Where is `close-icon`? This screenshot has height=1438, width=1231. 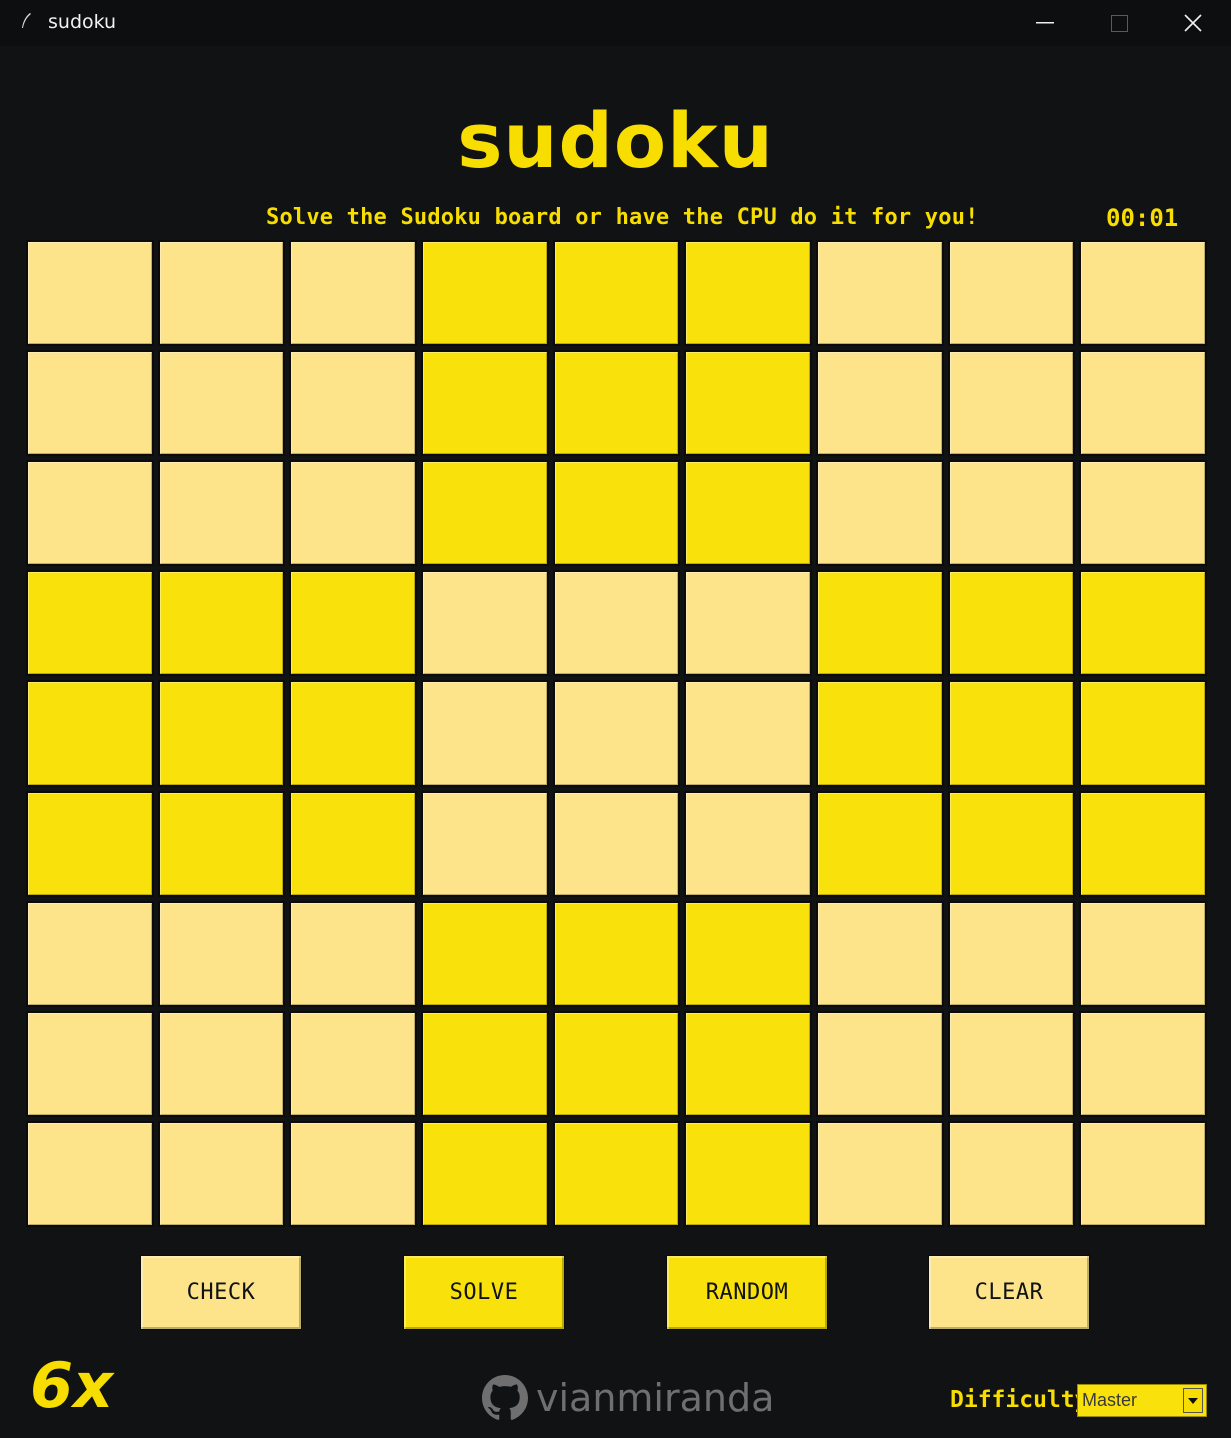
close-icon is located at coordinates (1193, 23).